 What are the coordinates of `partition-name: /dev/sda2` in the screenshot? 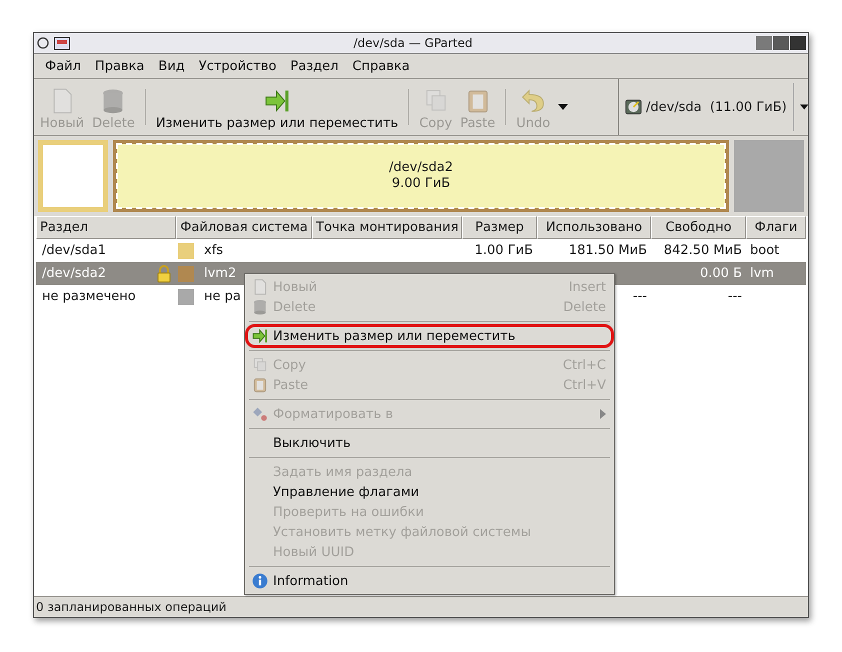 It's located at (74, 273).